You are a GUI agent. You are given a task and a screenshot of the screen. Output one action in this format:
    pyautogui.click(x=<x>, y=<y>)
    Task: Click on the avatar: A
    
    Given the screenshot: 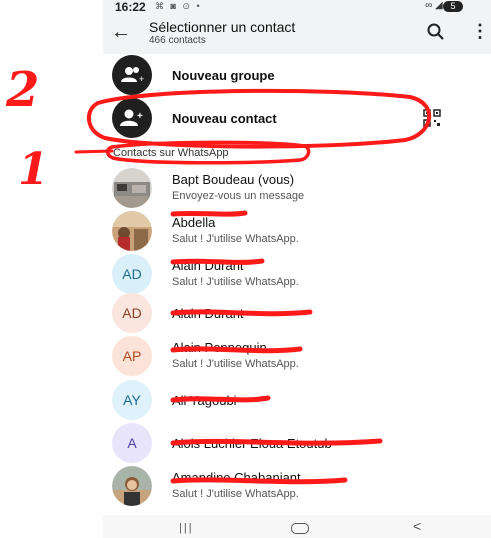 What is the action you would take?
    pyautogui.click(x=132, y=443)
    